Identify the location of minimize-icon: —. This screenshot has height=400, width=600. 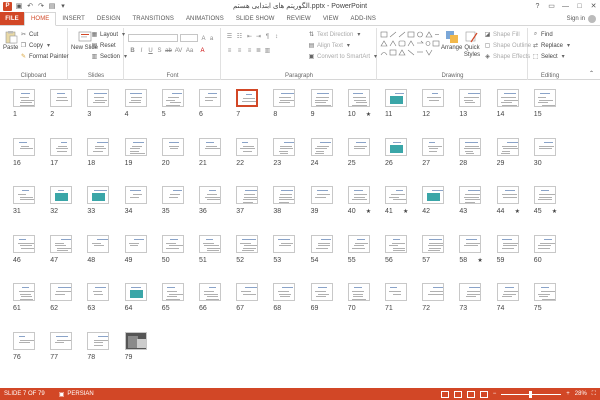
(565, 6).